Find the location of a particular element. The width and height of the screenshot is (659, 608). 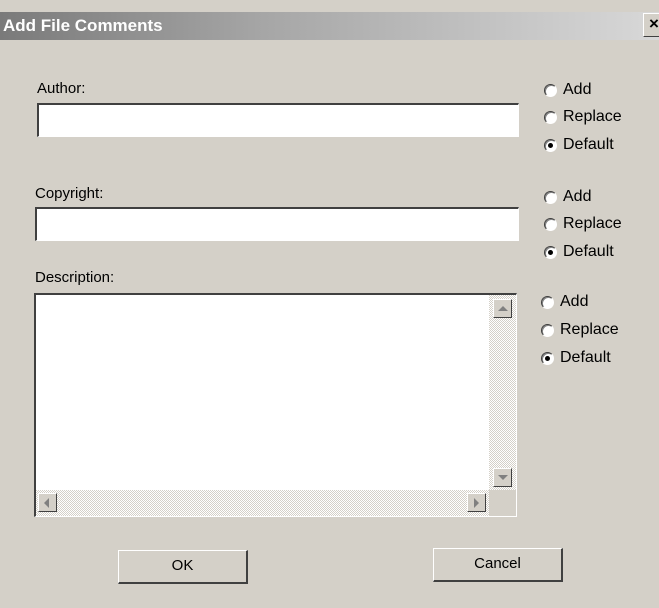

scroll-up-button is located at coordinates (502, 308).